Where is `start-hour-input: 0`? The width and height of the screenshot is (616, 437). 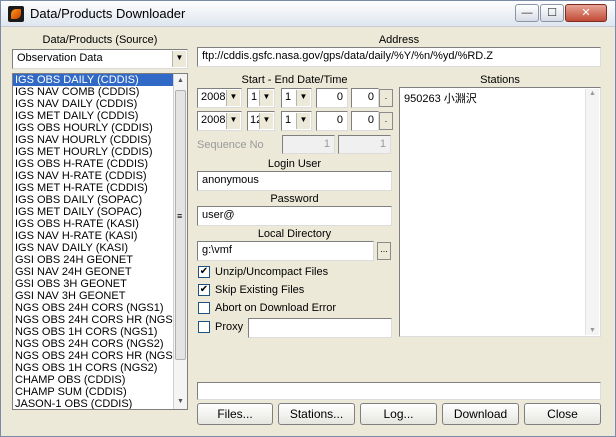 start-hour-input: 0 is located at coordinates (332, 98).